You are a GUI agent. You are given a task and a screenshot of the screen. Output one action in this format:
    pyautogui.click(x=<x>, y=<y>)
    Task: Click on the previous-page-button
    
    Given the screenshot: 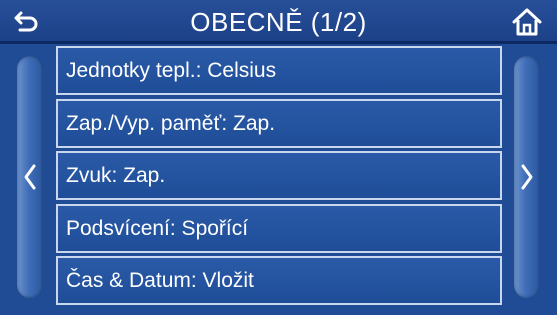 What is the action you would take?
    pyautogui.click(x=30, y=177)
    